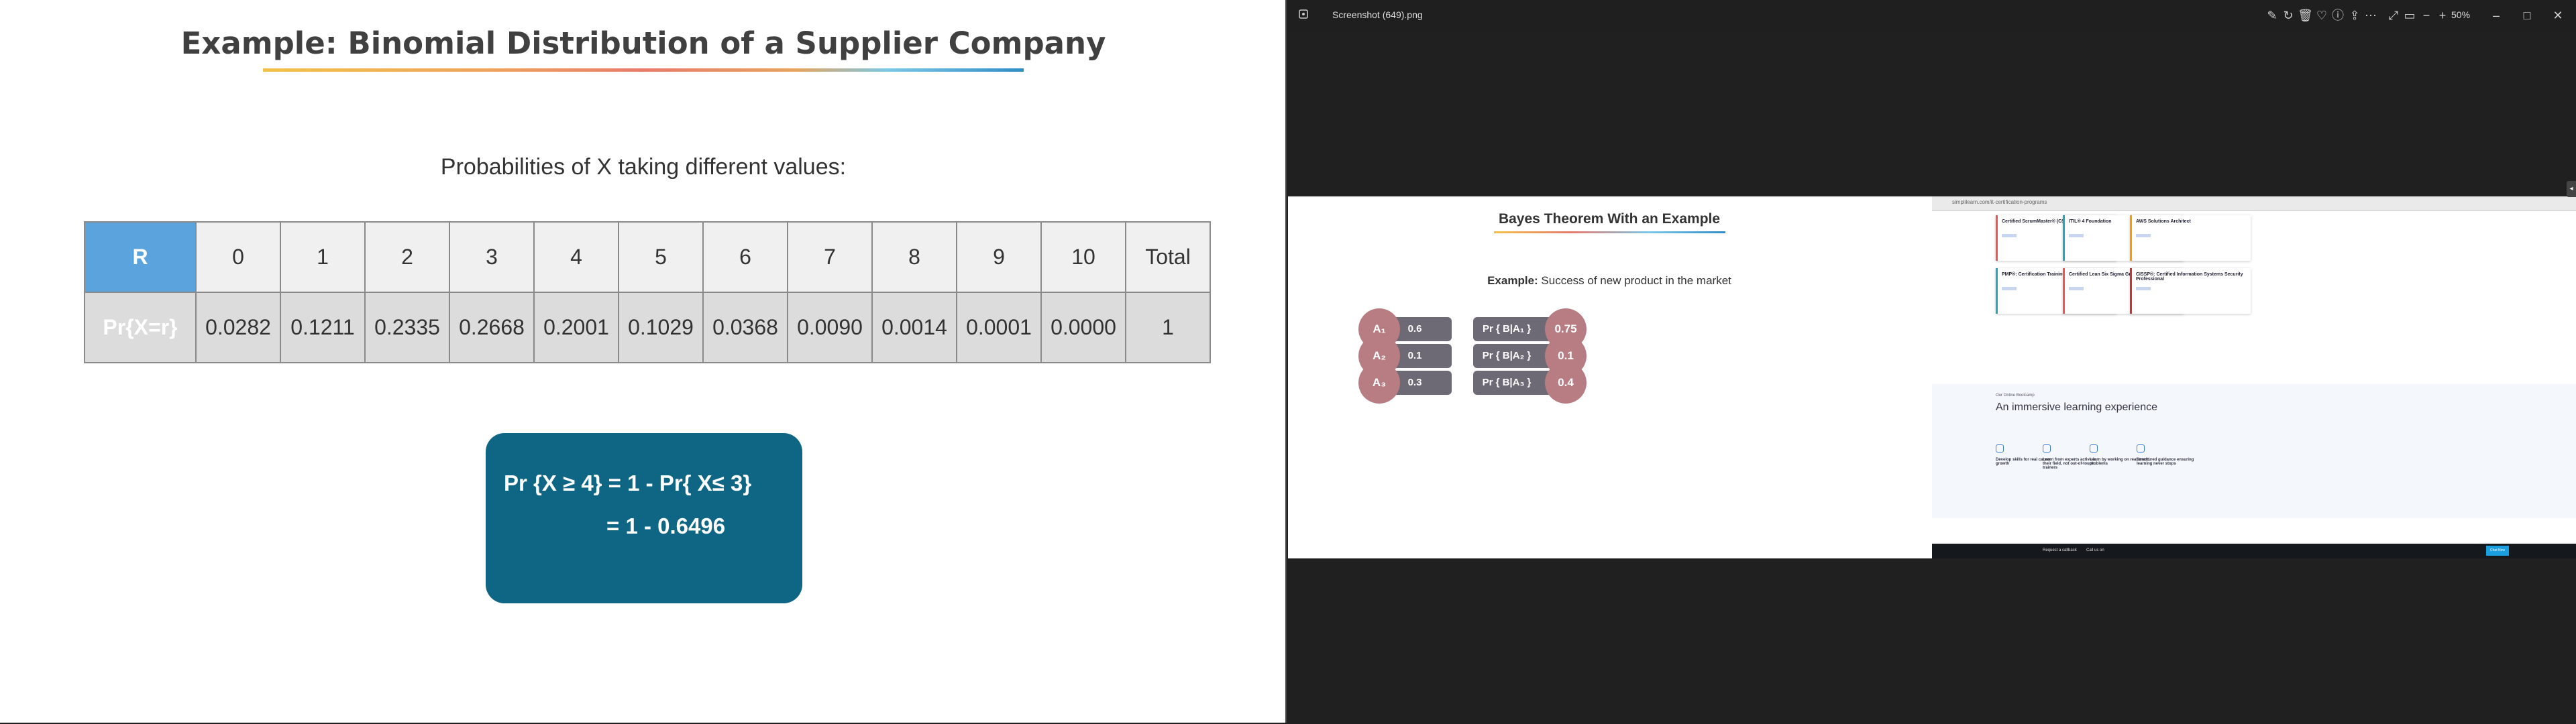 The image size is (2576, 724). I want to click on table-cell-total: Total, so click(1168, 257).